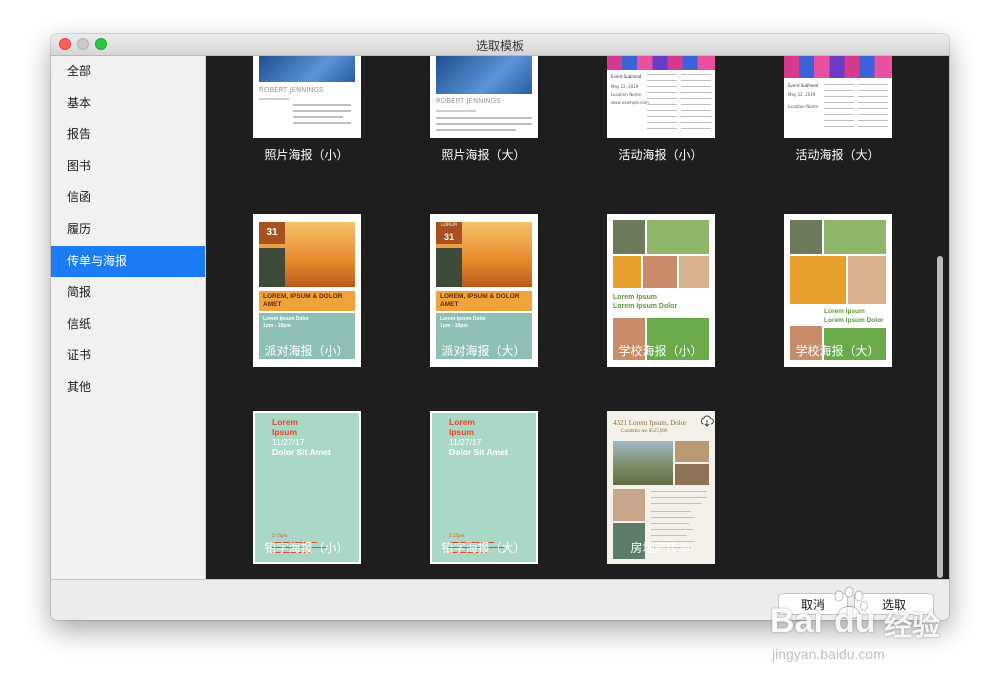  I want to click on sidebar-item-stationery: 信纸, so click(128, 325).